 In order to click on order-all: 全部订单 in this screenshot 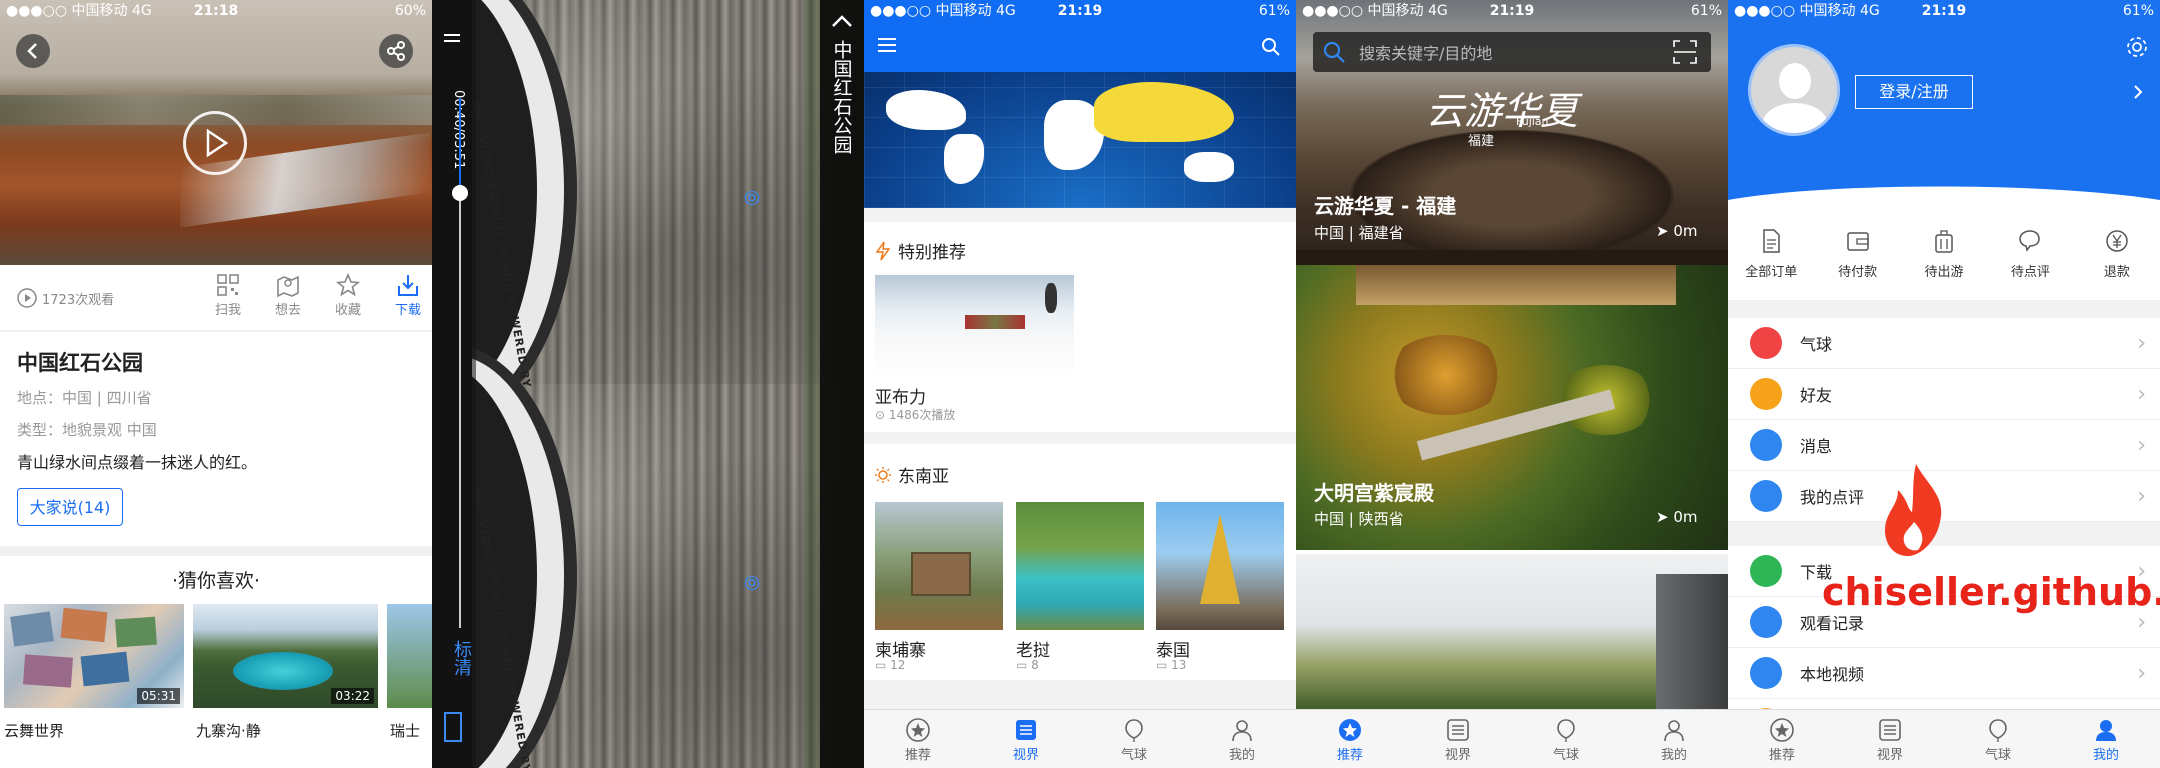, I will do `click(1771, 252)`.